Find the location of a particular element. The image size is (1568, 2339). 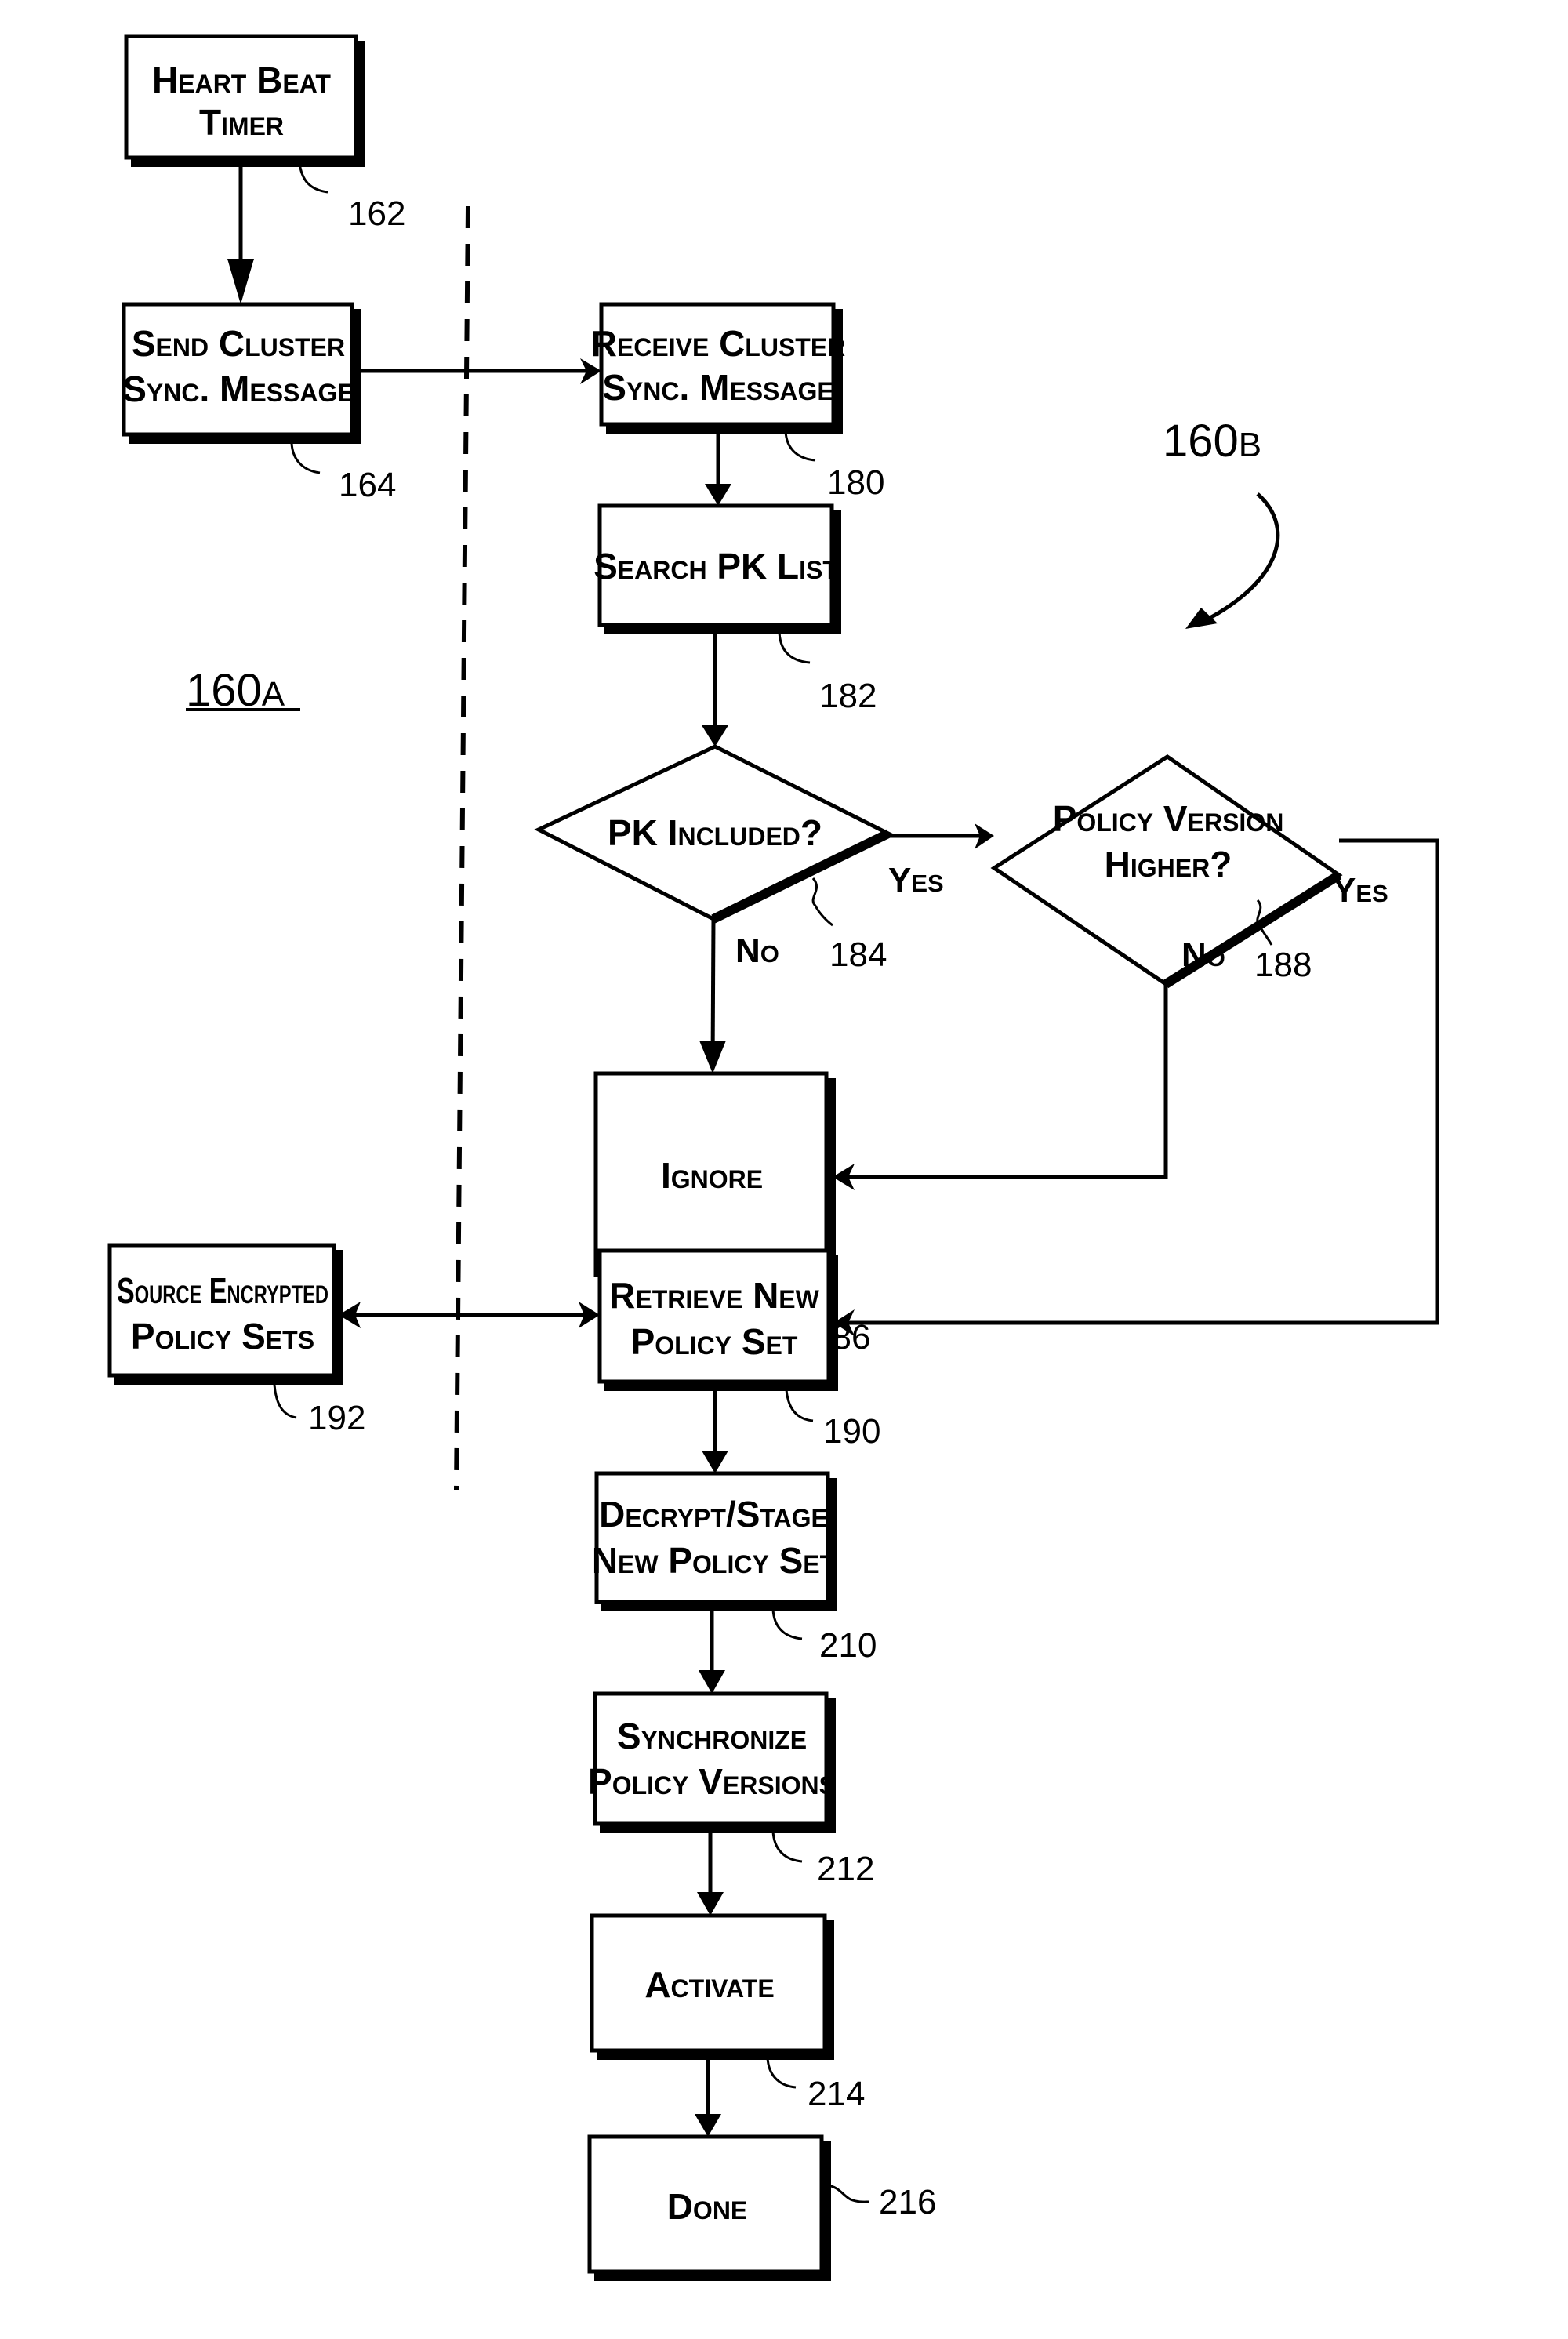

ref-180: 180 is located at coordinates (834, 466).